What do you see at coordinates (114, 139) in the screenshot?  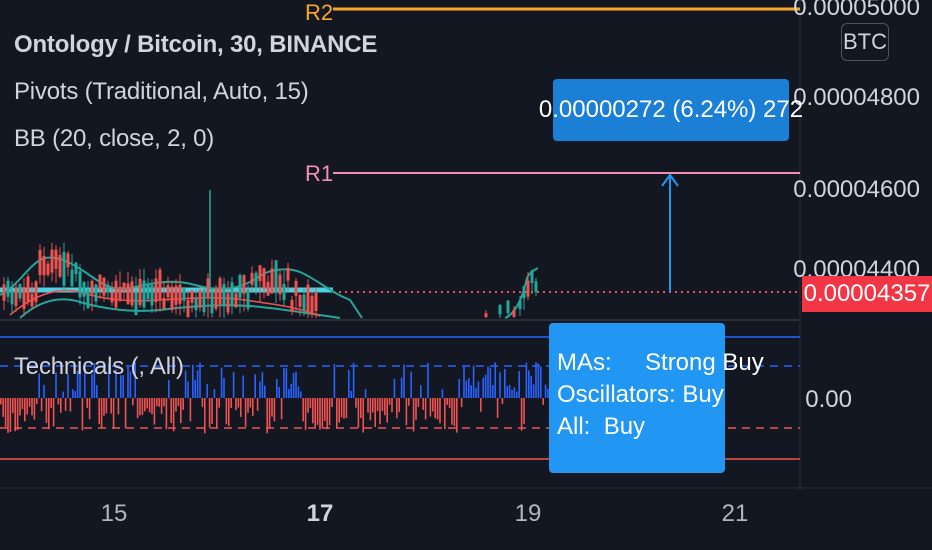 I see `bb-legend: BB (20, close, 2, 0)` at bounding box center [114, 139].